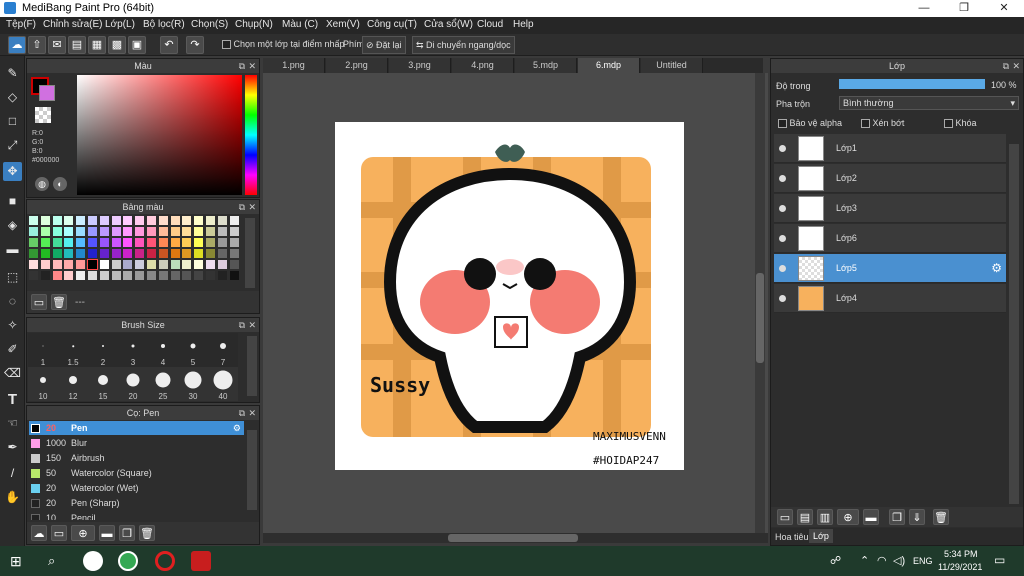 The width and height of the screenshot is (1024, 576). What do you see at coordinates (12, 423) in the screenshot?
I see `operation-tool-icon: ☜` at bounding box center [12, 423].